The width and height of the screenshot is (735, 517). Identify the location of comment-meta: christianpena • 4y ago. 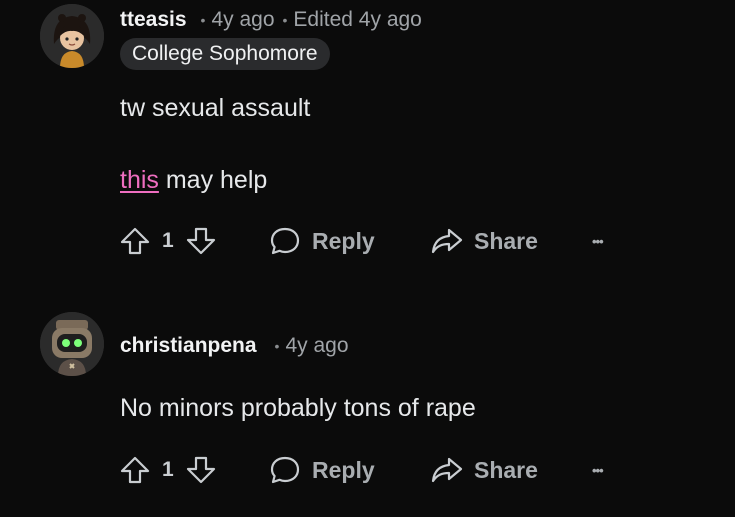
(234, 346).